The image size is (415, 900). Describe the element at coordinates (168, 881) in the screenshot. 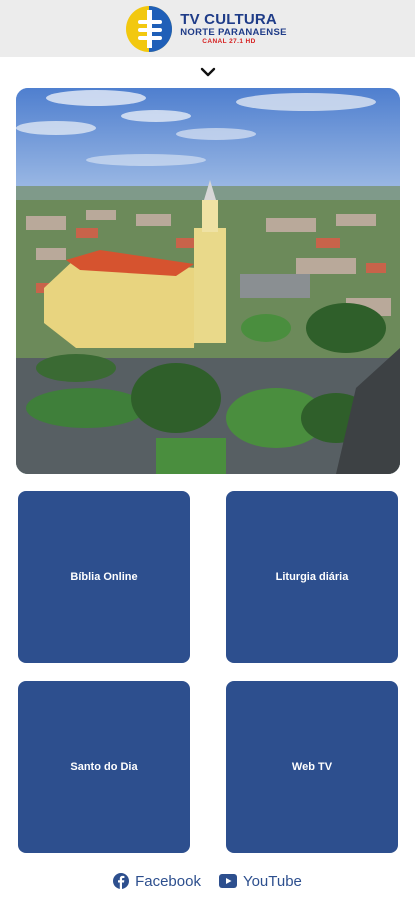

I see `facebook-label: Facebook` at that location.